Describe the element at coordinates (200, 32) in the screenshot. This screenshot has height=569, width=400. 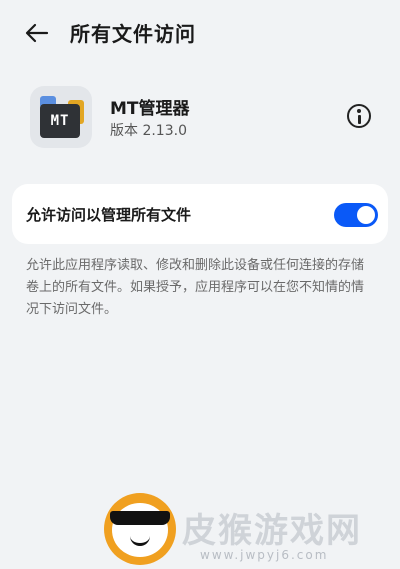
I see `header: 所有文件访问` at that location.